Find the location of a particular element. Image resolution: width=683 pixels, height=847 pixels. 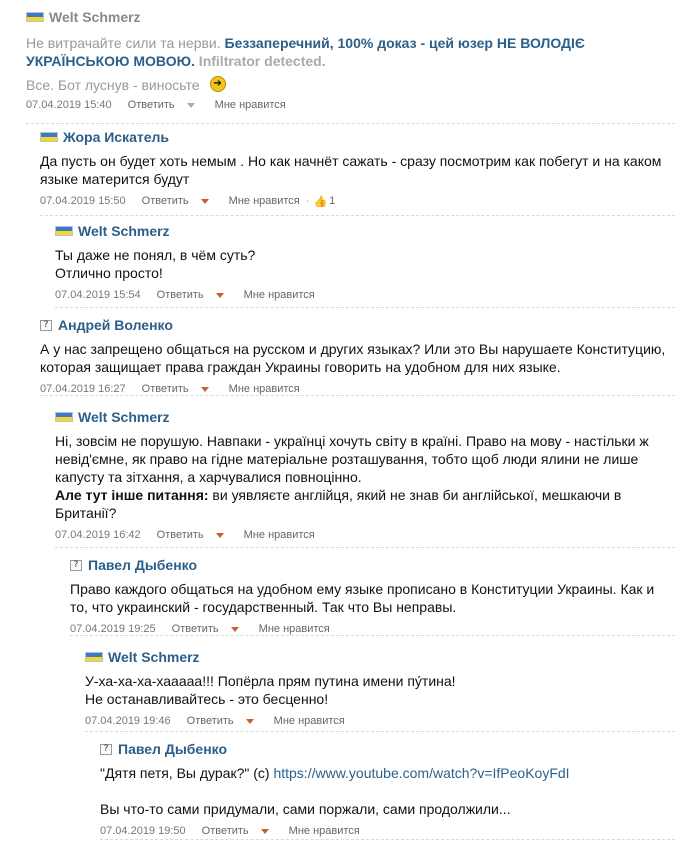

comment-text-line1: "Дятя петя, Вы дурак?" (с) is located at coordinates (187, 773).